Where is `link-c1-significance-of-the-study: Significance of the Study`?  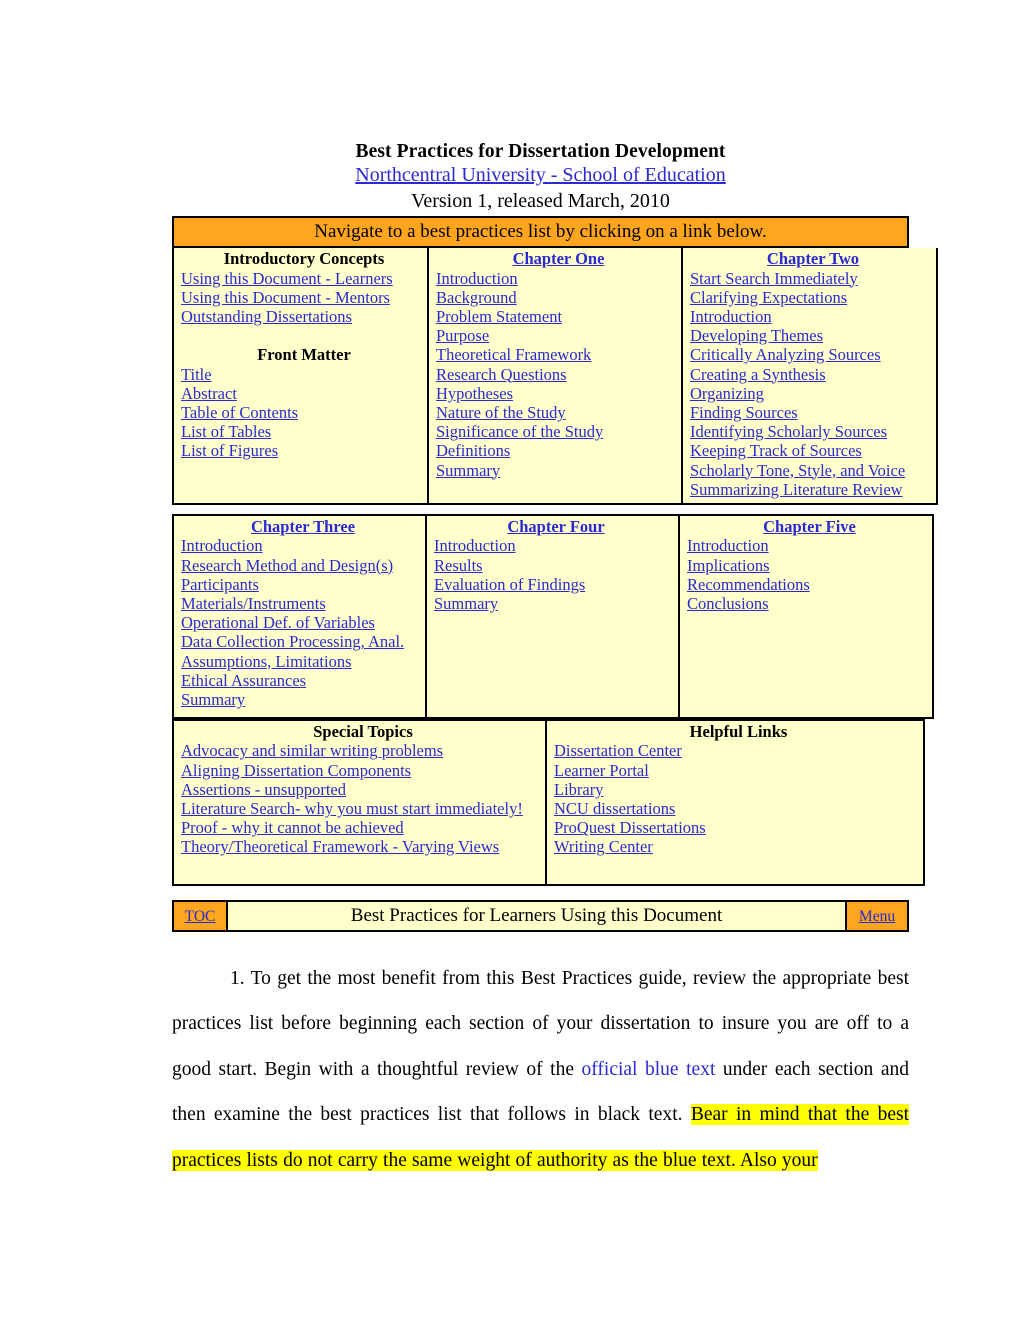 link-c1-significance-of-the-study: Significance of the Study is located at coordinates (558, 431).